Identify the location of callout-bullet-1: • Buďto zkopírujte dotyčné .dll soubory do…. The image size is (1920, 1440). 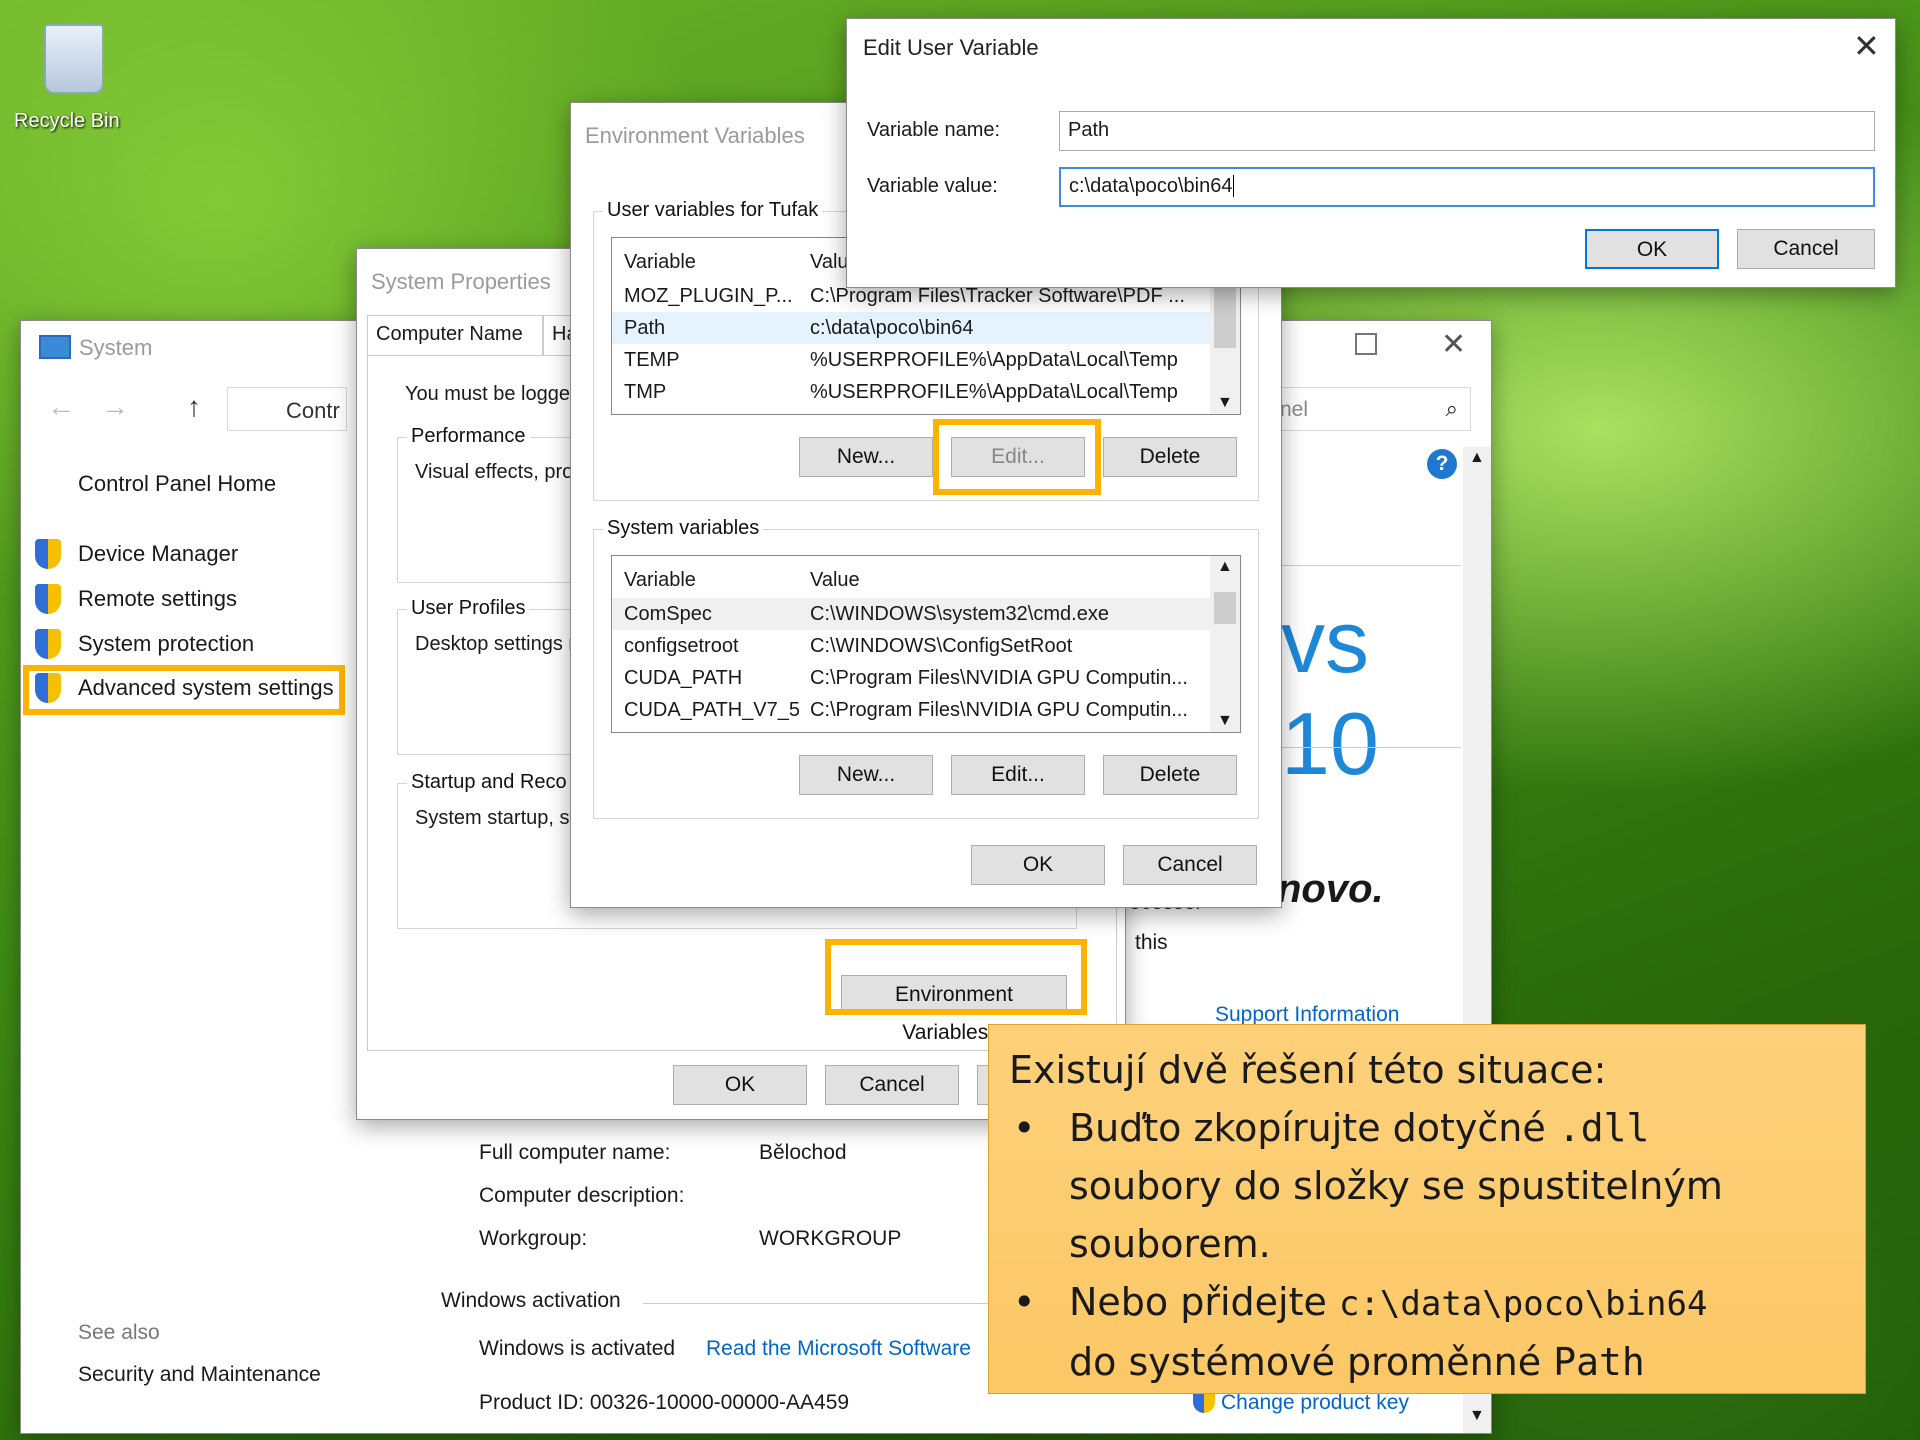
(1368, 1186).